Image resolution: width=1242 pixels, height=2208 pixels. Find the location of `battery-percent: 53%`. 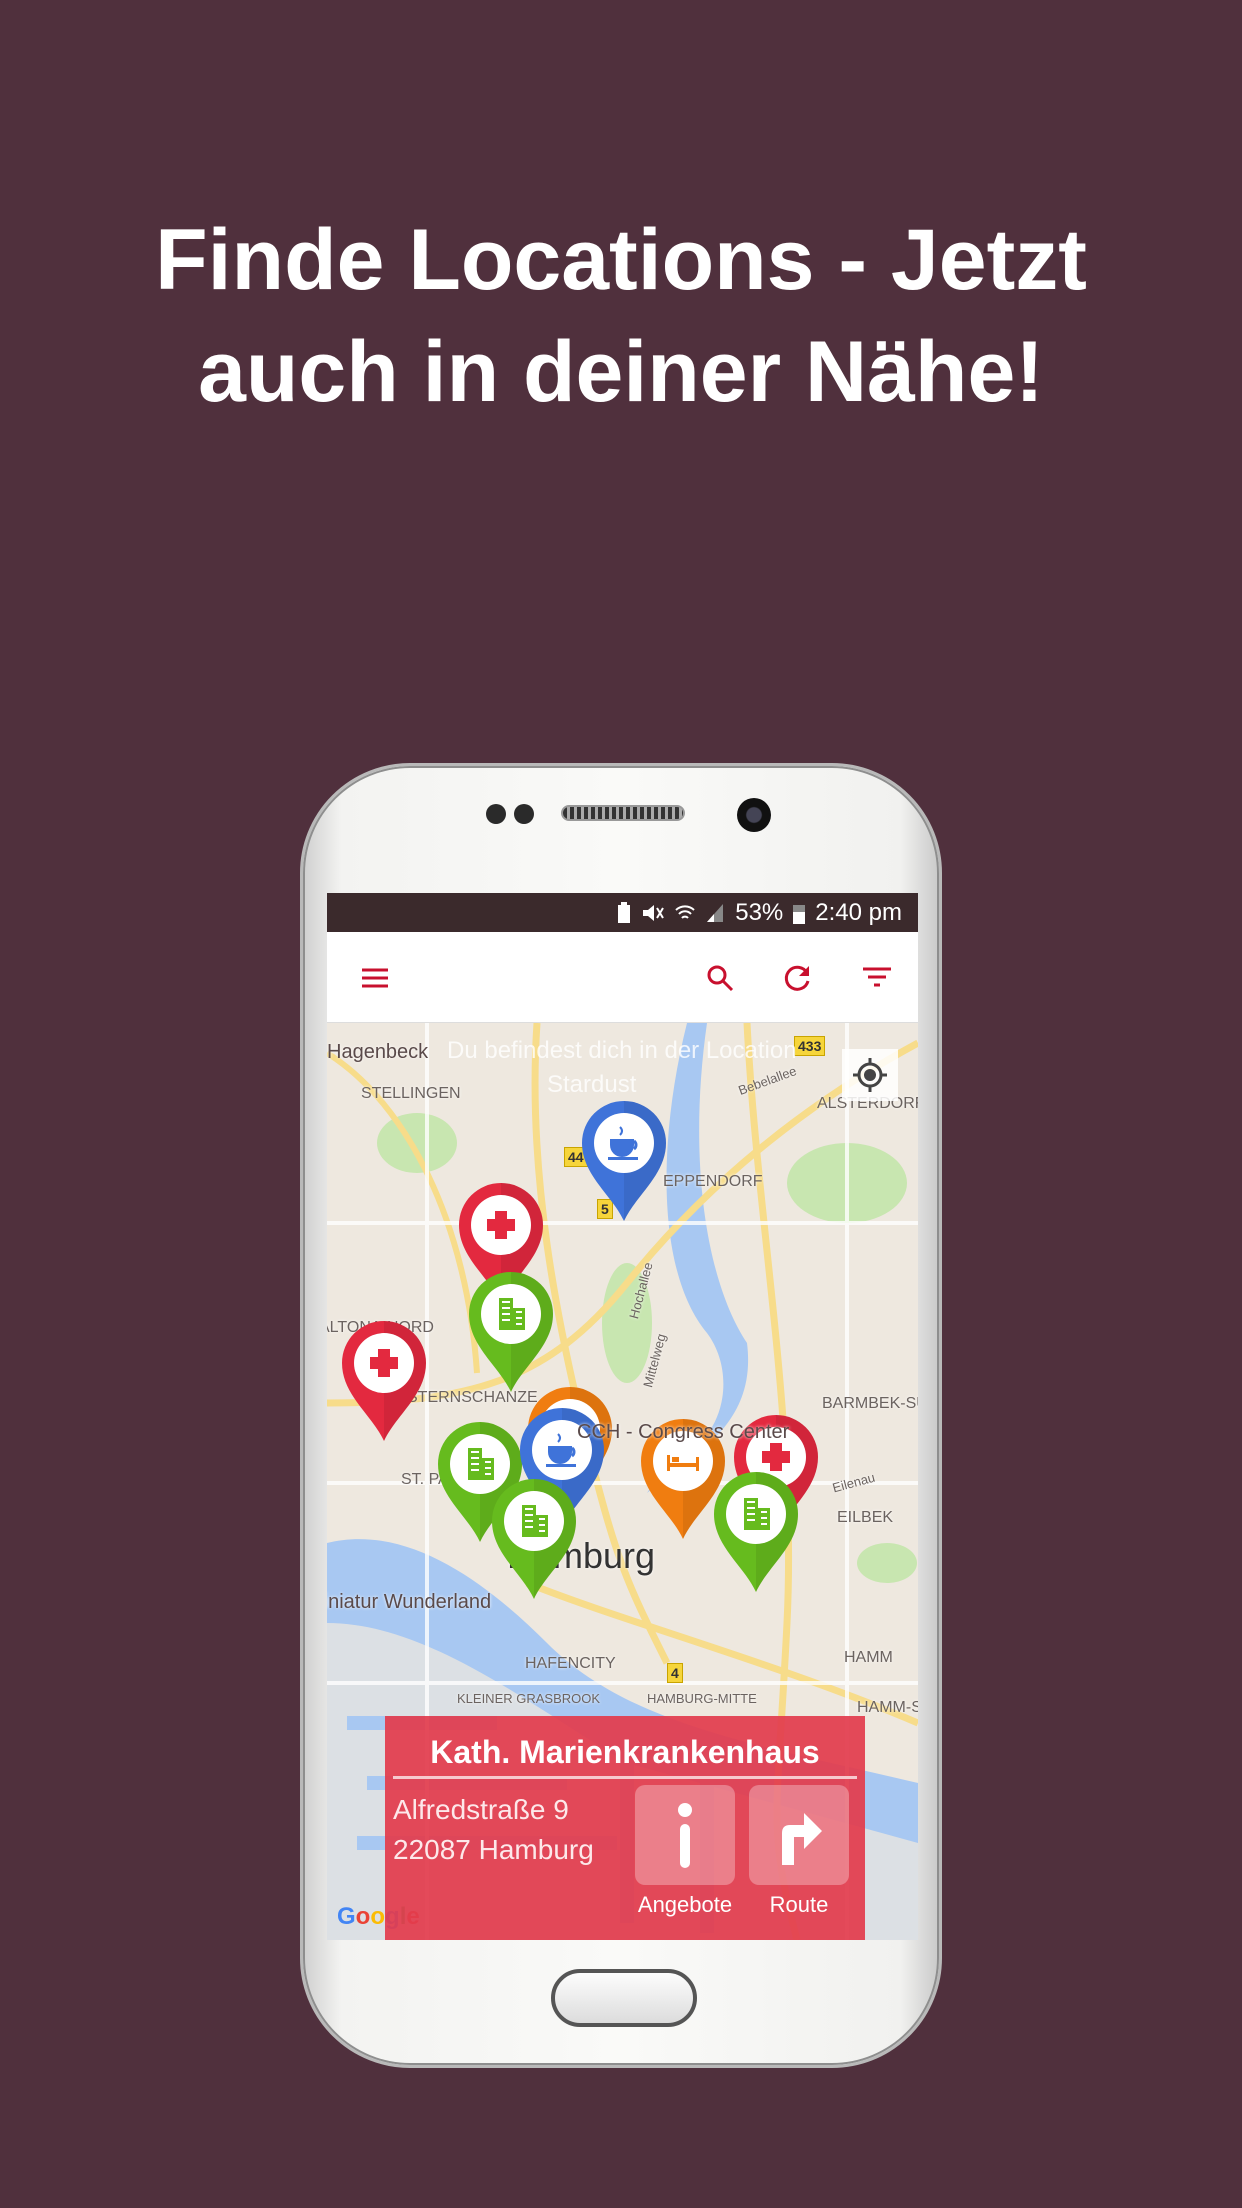

battery-percent: 53% is located at coordinates (759, 912).